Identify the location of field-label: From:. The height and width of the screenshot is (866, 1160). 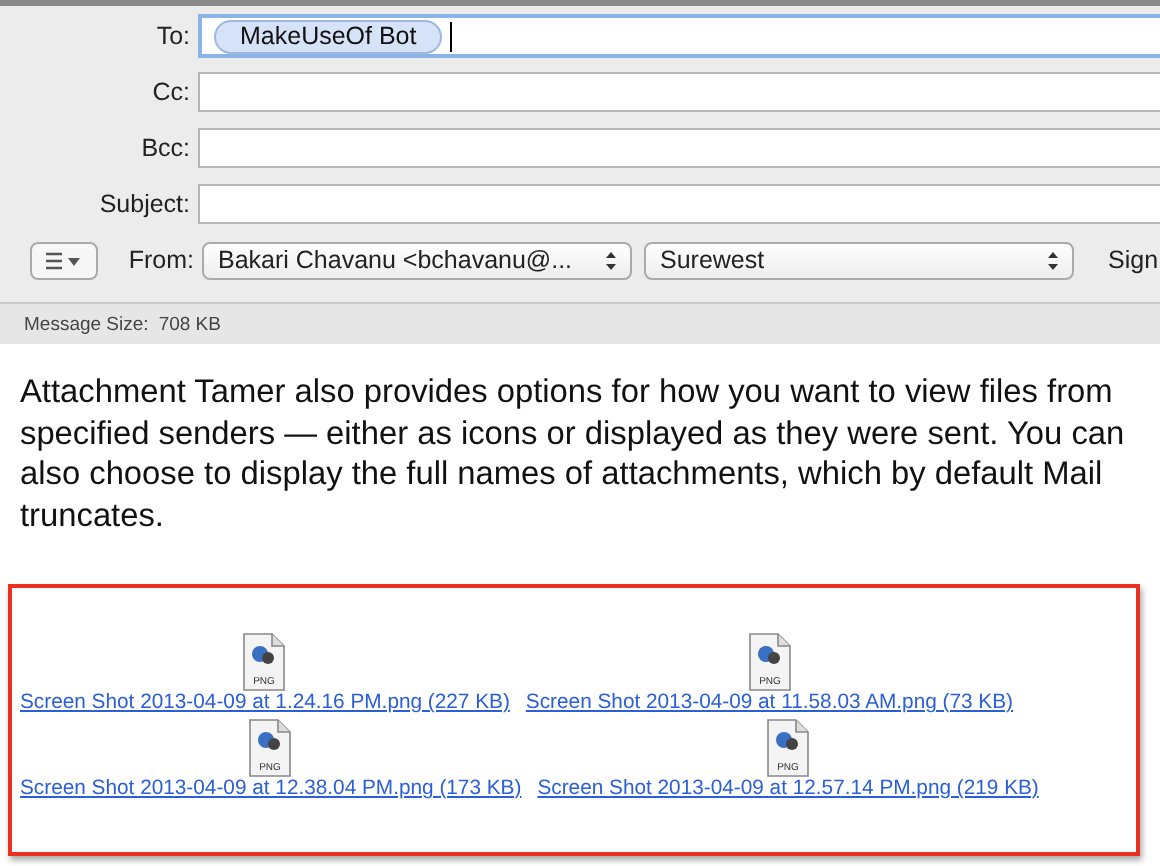
(161, 260).